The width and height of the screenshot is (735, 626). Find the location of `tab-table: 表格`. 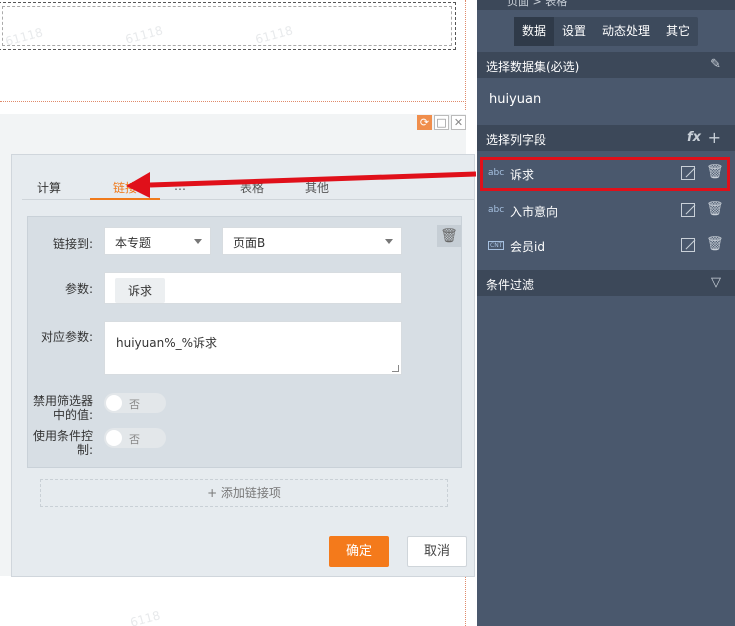

tab-table: 表格 is located at coordinates (252, 187).